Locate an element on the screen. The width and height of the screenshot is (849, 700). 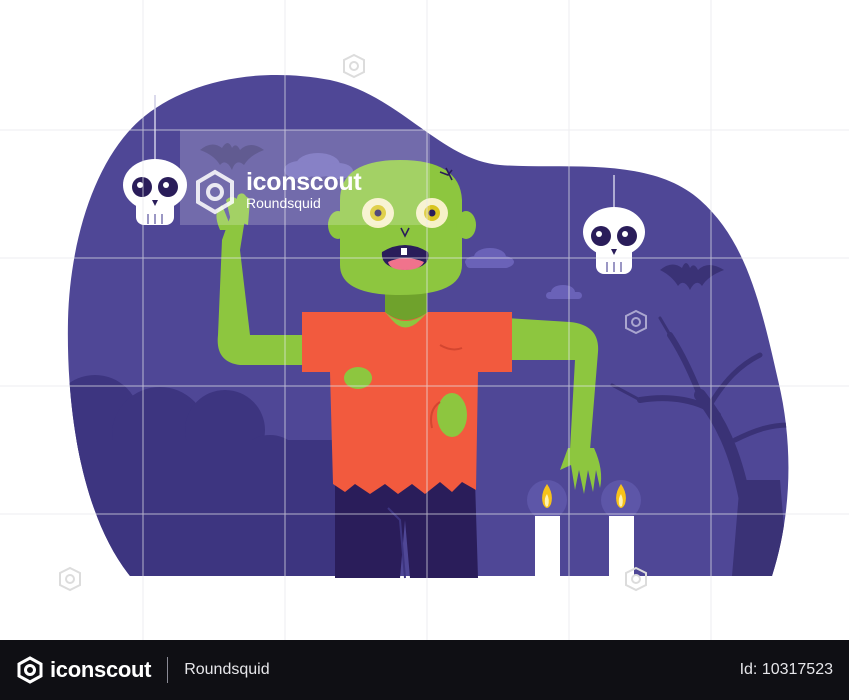
footer-author: Roundsquid is located at coordinates (226, 670).